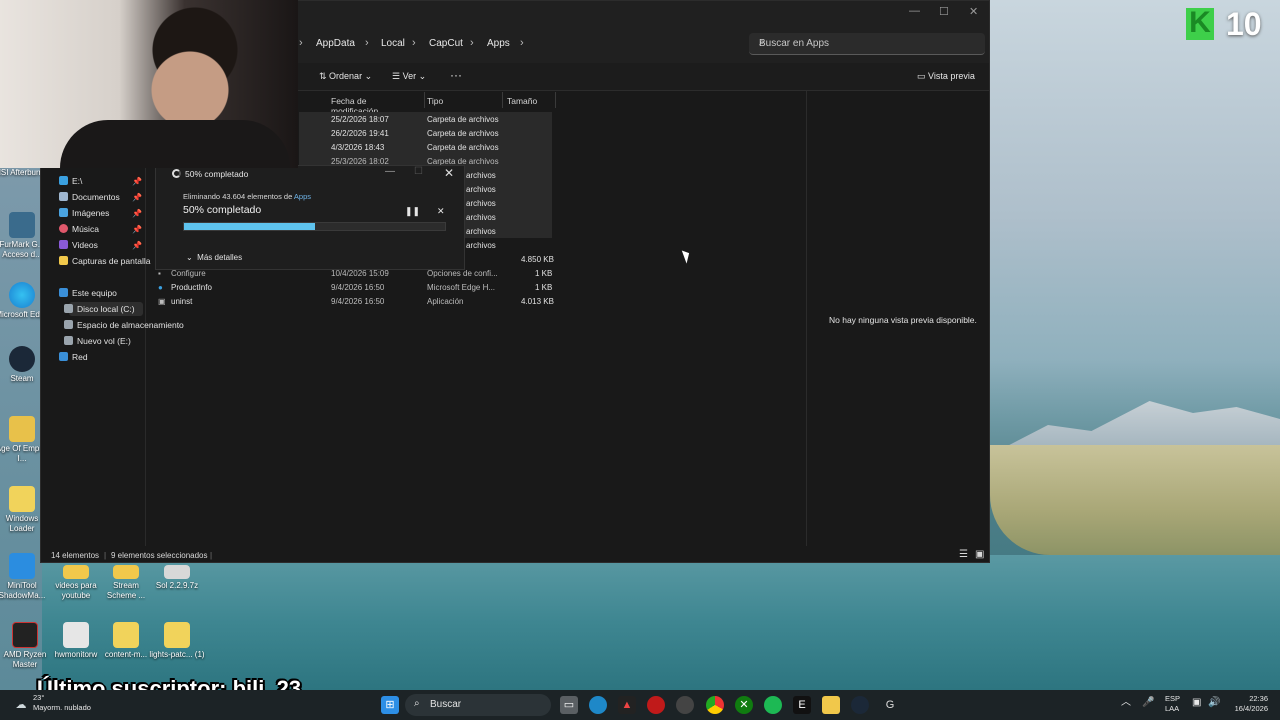 The image size is (1280, 720). What do you see at coordinates (478, 705) in the screenshot?
I see `taskbar-search: ⌕ Buscar` at bounding box center [478, 705].